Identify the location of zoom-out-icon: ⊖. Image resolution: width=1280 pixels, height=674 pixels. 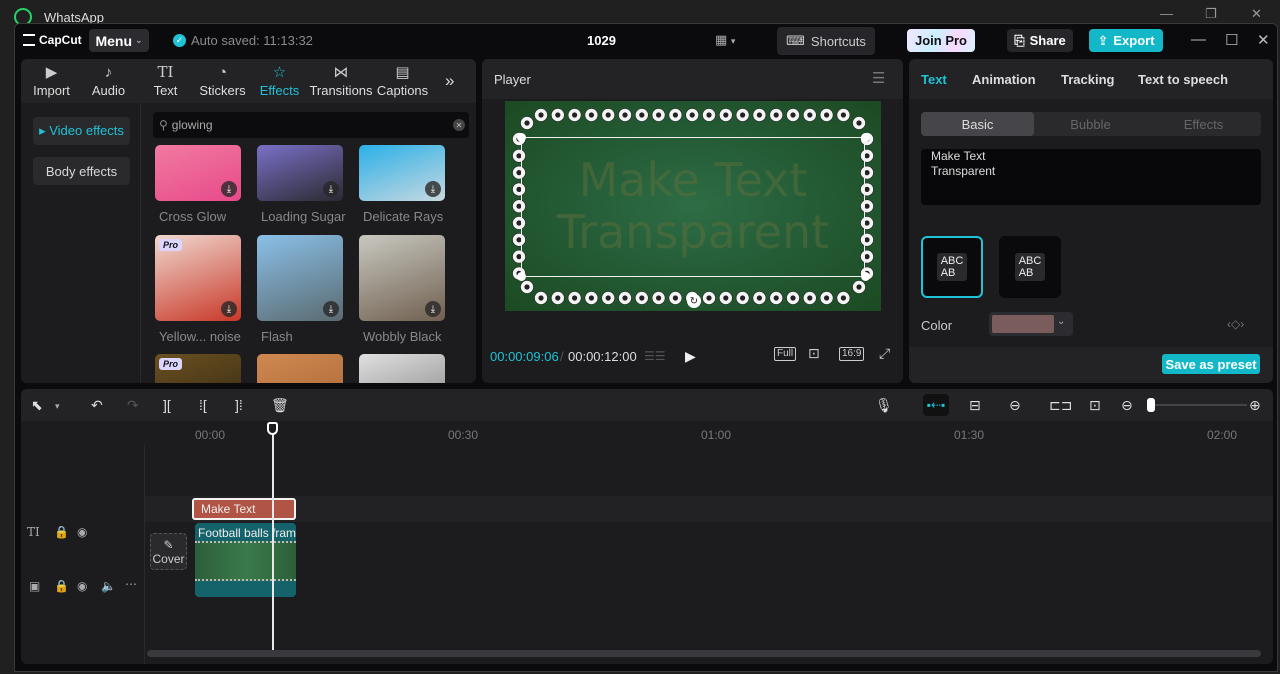
(1127, 405).